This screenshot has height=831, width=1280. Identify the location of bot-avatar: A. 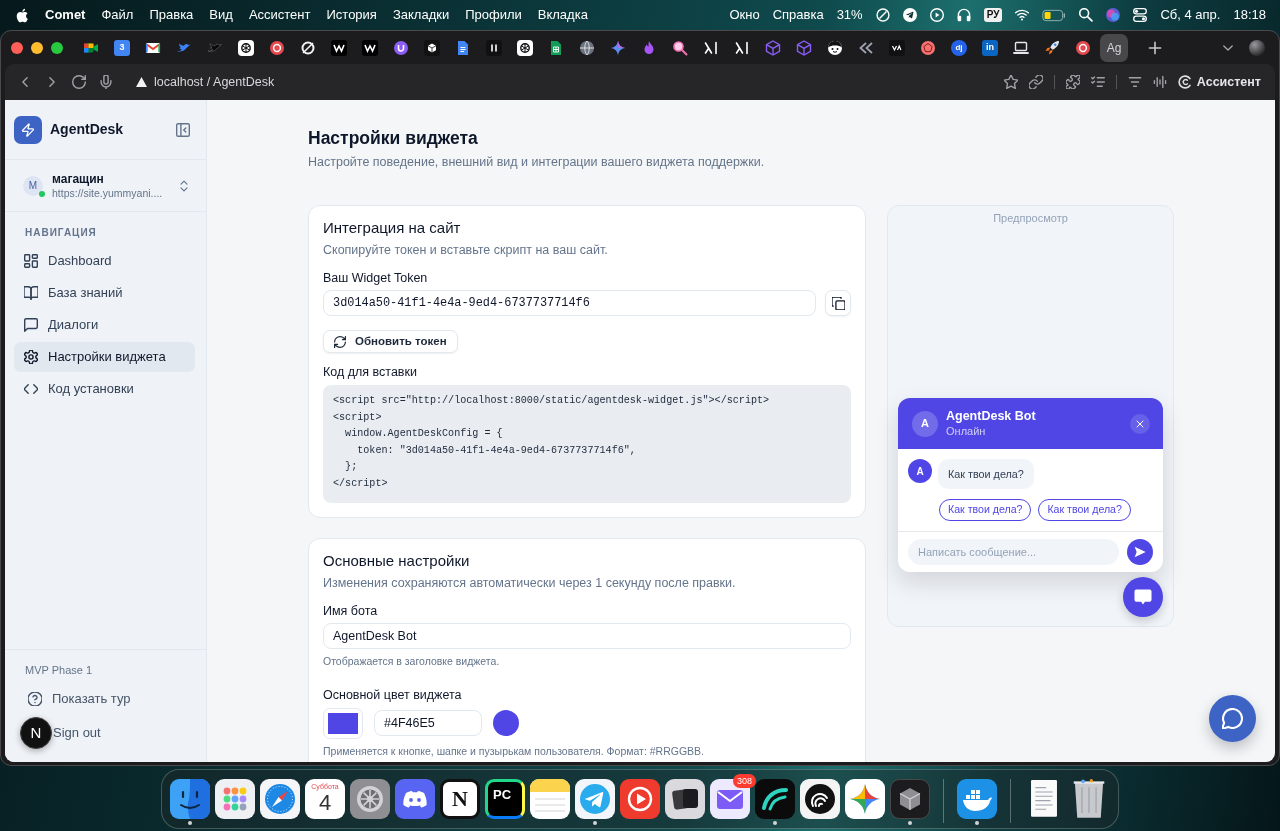
(925, 423).